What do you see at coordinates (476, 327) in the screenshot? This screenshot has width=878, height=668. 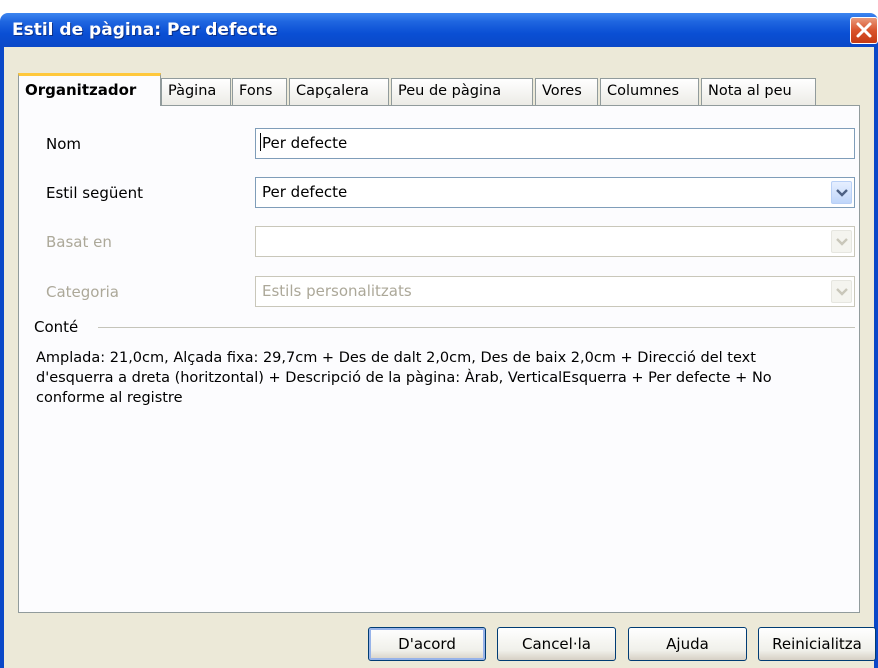 I see `contains-separator` at bounding box center [476, 327].